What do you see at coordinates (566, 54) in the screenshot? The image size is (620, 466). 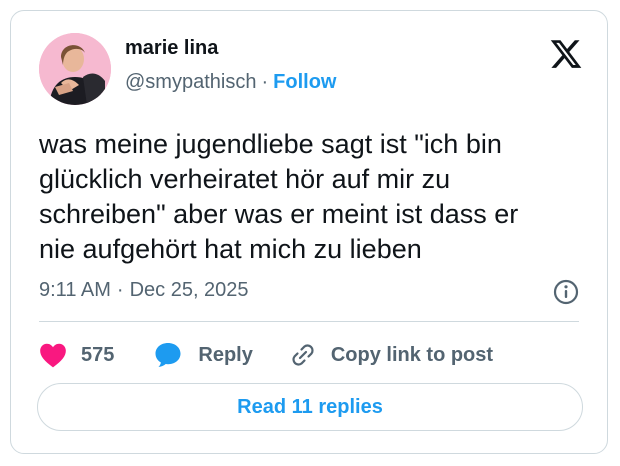 I see `x-logo-icon` at bounding box center [566, 54].